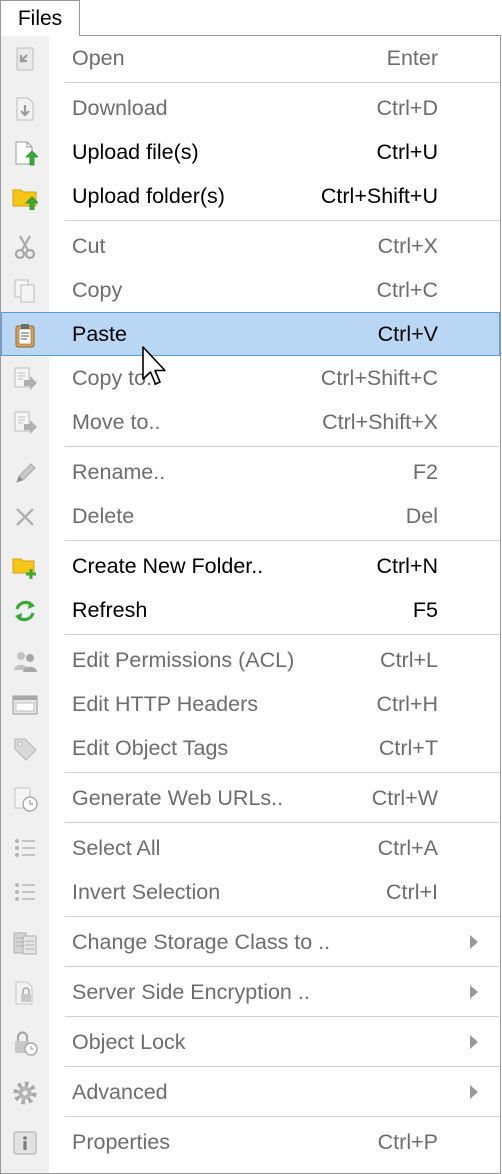 The width and height of the screenshot is (502, 1174). I want to click on menu-item-label: Edit HTTP Headers, so click(165, 704).